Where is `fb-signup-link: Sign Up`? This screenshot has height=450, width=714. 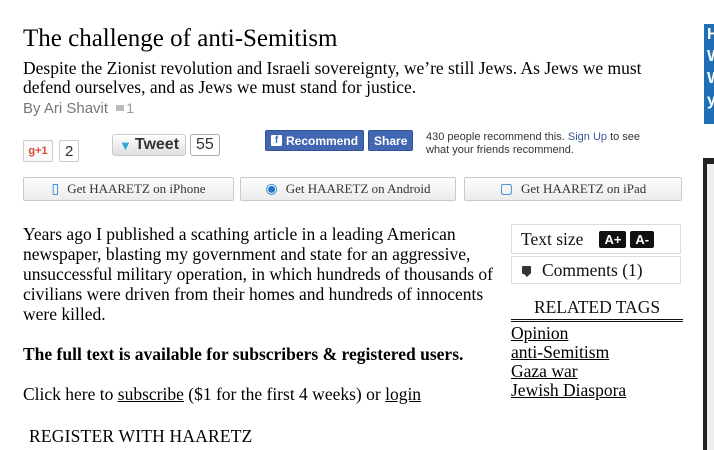 fb-signup-link: Sign Up is located at coordinates (587, 137).